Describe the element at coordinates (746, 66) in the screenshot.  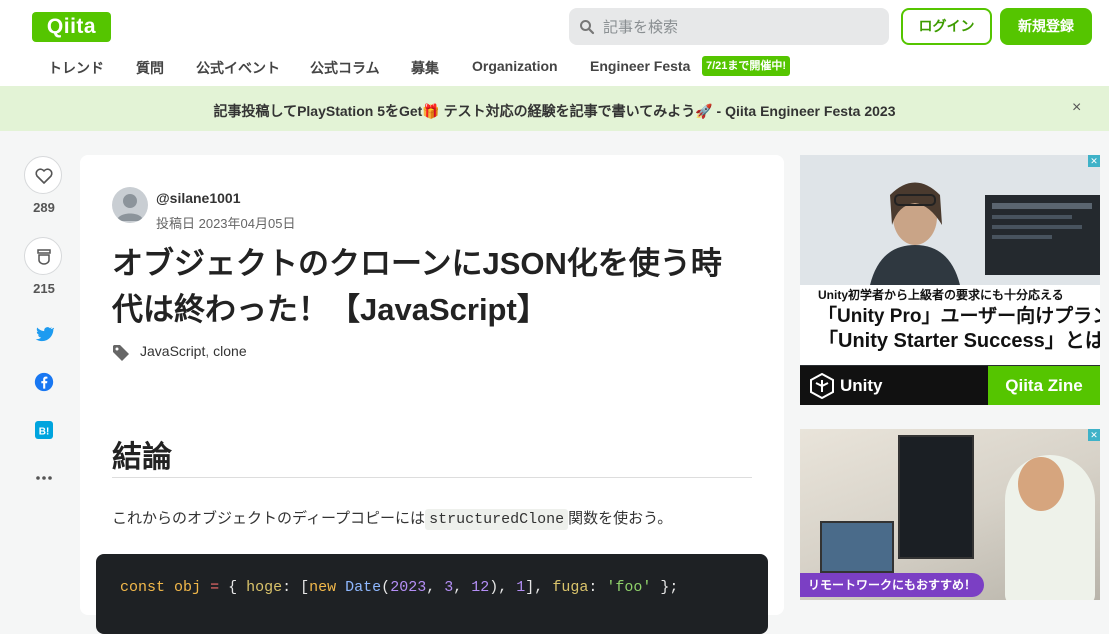
I see `festa-badge: 7/21まで開催中!` at that location.